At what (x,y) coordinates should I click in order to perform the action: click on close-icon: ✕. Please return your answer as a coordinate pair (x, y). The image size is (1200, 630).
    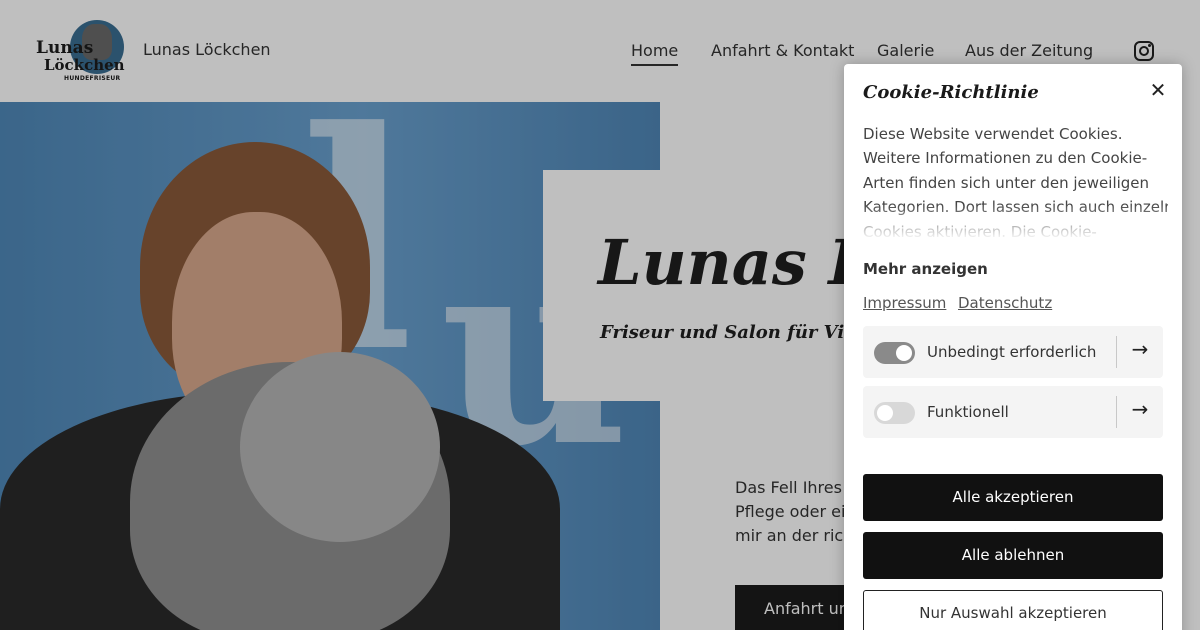
    Looking at the image, I should click on (1158, 90).